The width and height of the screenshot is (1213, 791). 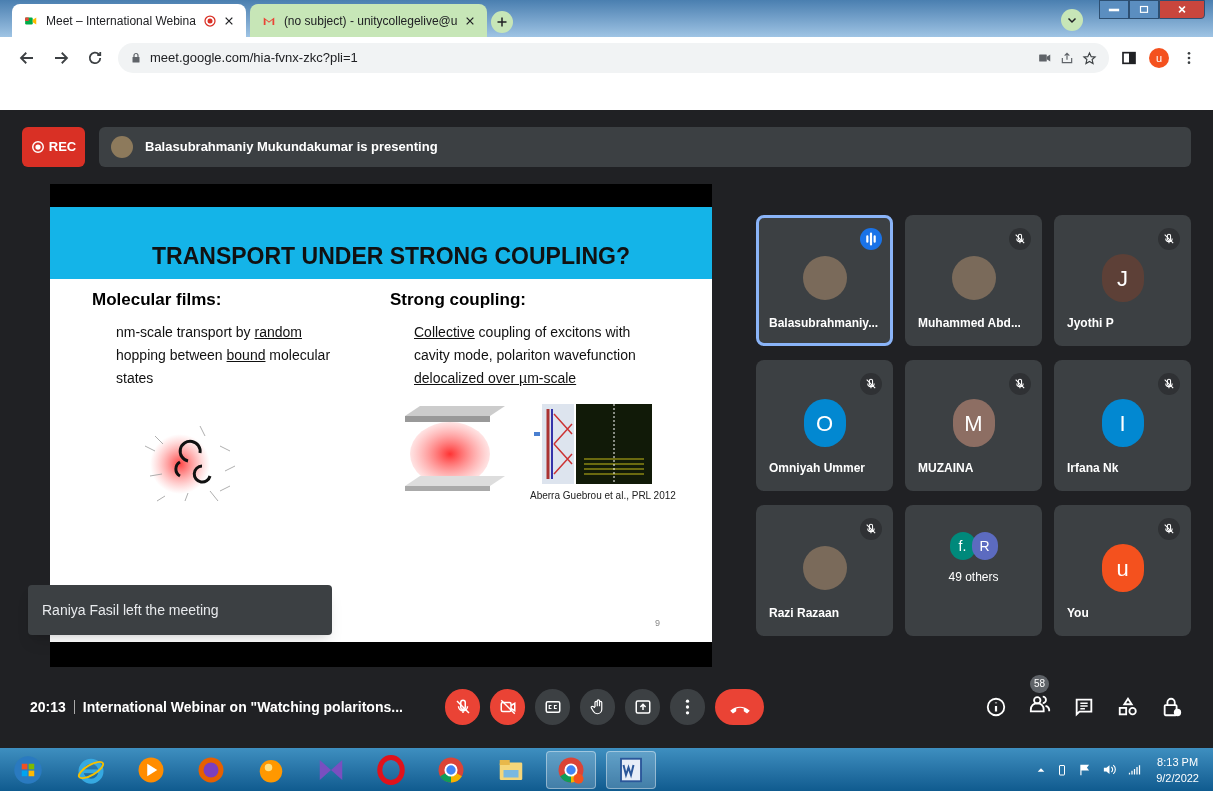 I want to click on slide-text: Collective coupling of excitons with cavity mode, polariton wavefunction delocalized over µm-scale, so click(x=525, y=355).